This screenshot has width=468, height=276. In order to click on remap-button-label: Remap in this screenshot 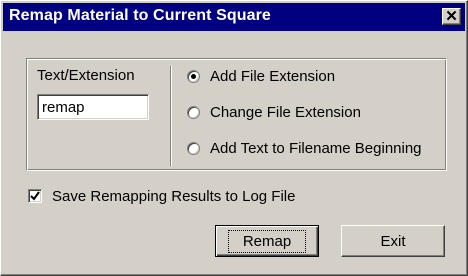, I will do `click(267, 241)`.